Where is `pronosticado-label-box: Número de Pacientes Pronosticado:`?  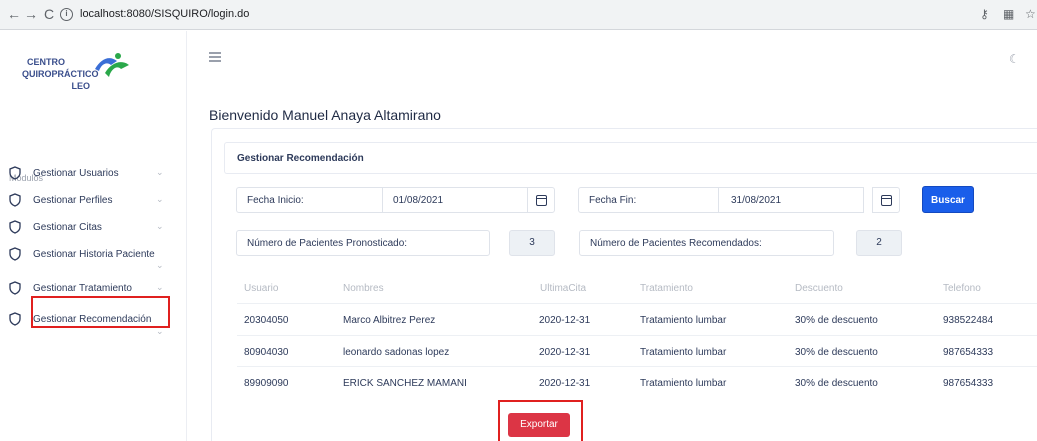
pronosticado-label-box: Número de Pacientes Pronosticado: is located at coordinates (363, 243).